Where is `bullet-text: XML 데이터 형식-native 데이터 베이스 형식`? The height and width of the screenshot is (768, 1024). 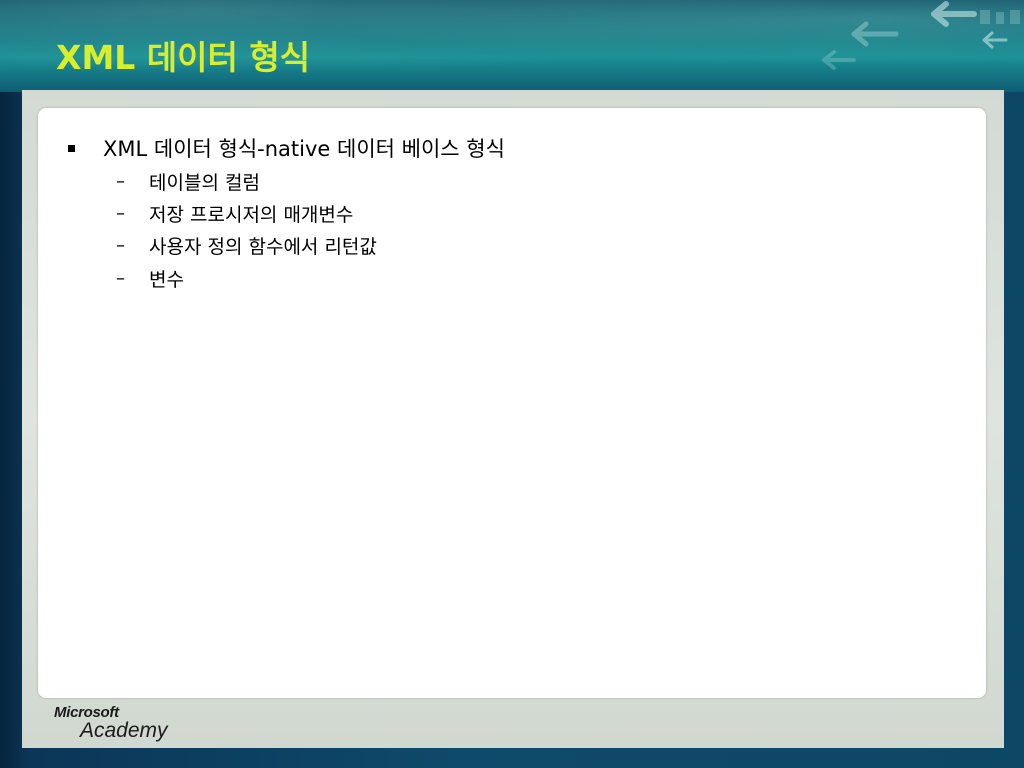 bullet-text: XML 데이터 형식-native 데이터 베이스 형식 is located at coordinates (304, 149).